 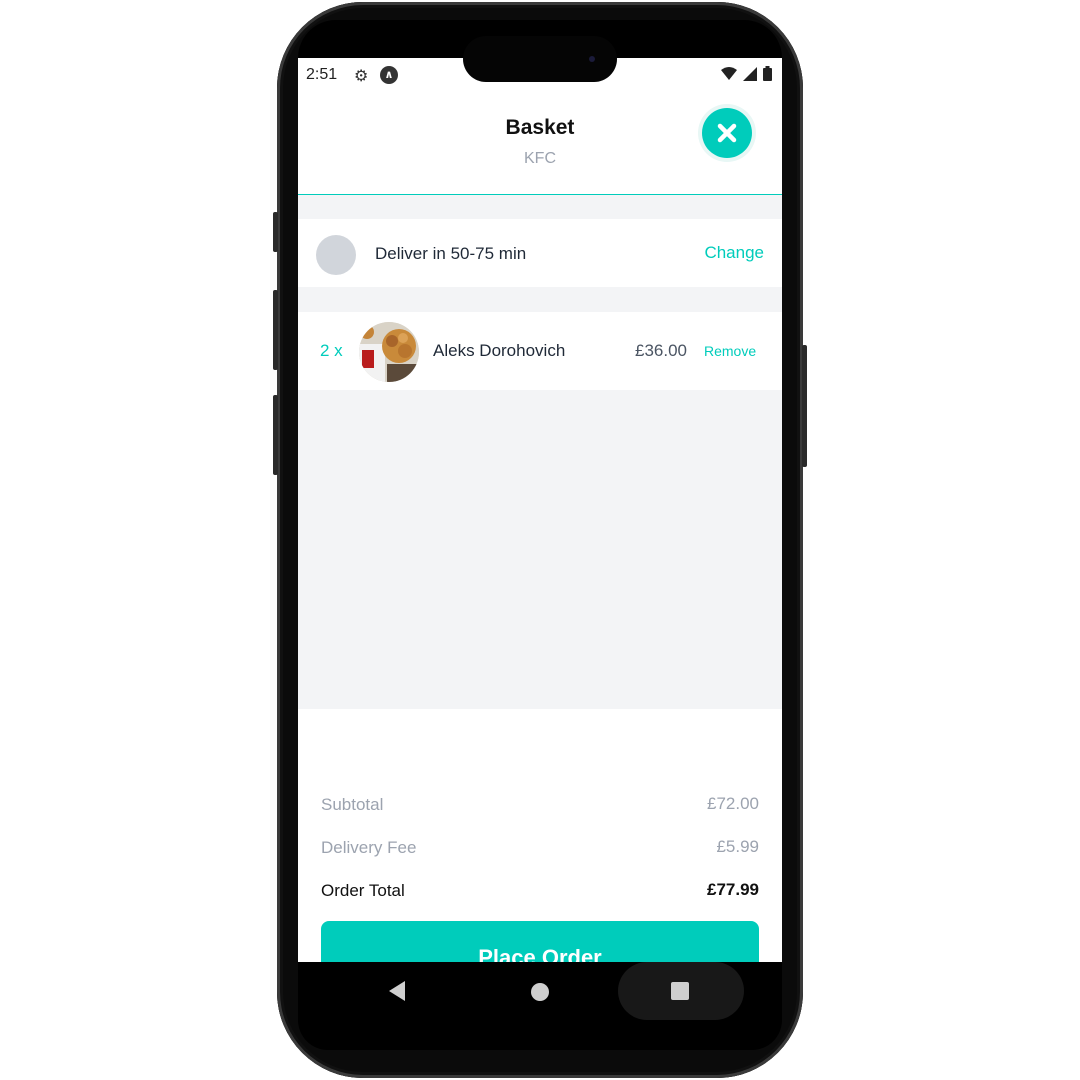 I want to click on delivery-time-text: Deliver in 50-75 min, so click(x=451, y=253).